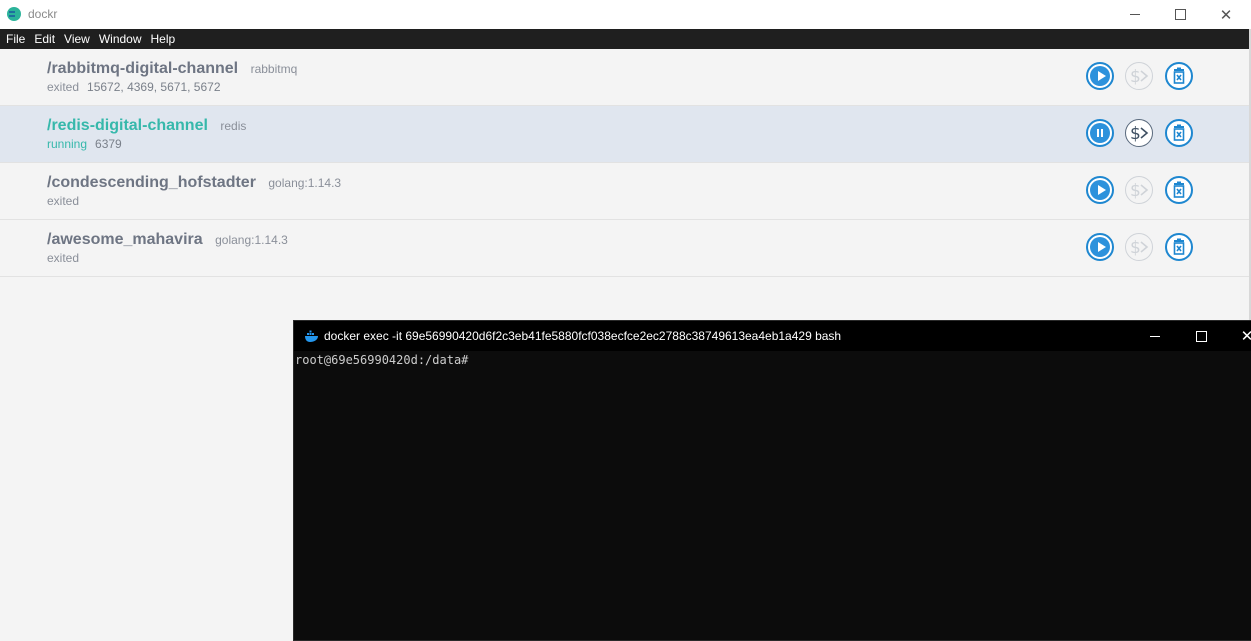 The width and height of the screenshot is (1251, 641). Describe the element at coordinates (311, 336) in the screenshot. I see `docker-whale-icon` at that location.